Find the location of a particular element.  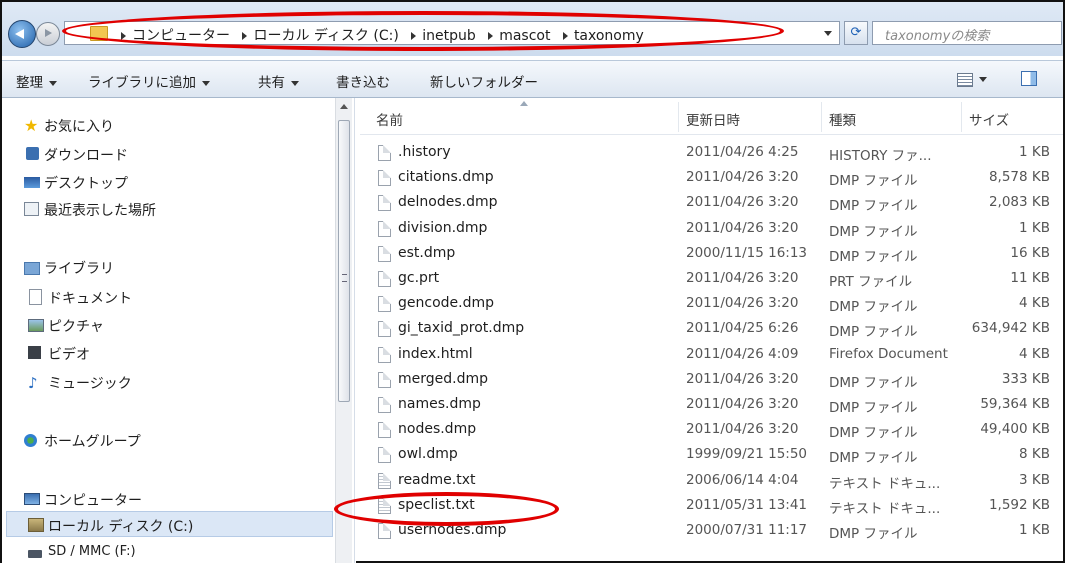

breadcrumb-local-disk: ローカル ディスク (C:) is located at coordinates (325, 36).